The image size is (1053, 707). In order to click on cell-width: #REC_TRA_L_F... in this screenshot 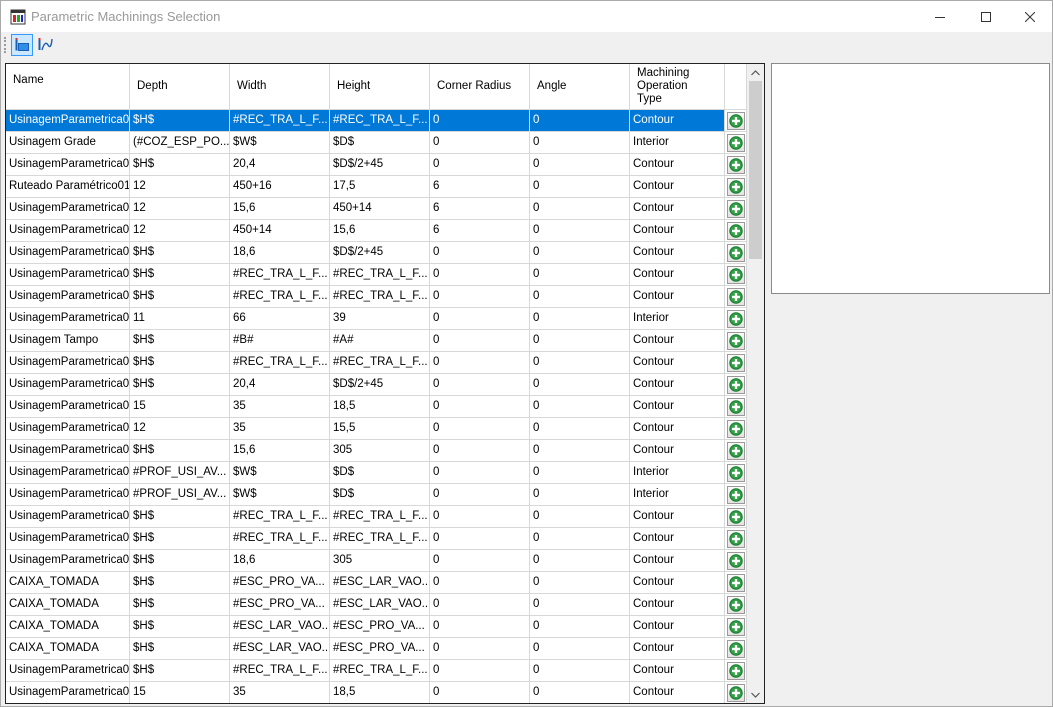, I will do `click(280, 517)`.